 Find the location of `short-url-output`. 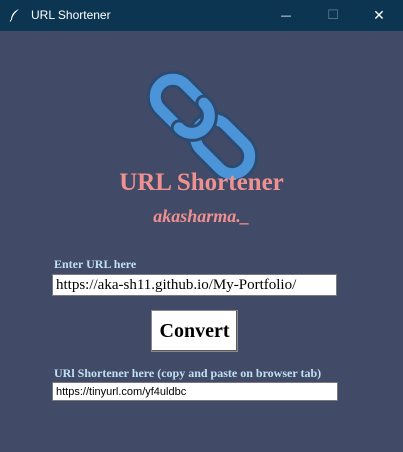

short-url-output is located at coordinates (195, 391).